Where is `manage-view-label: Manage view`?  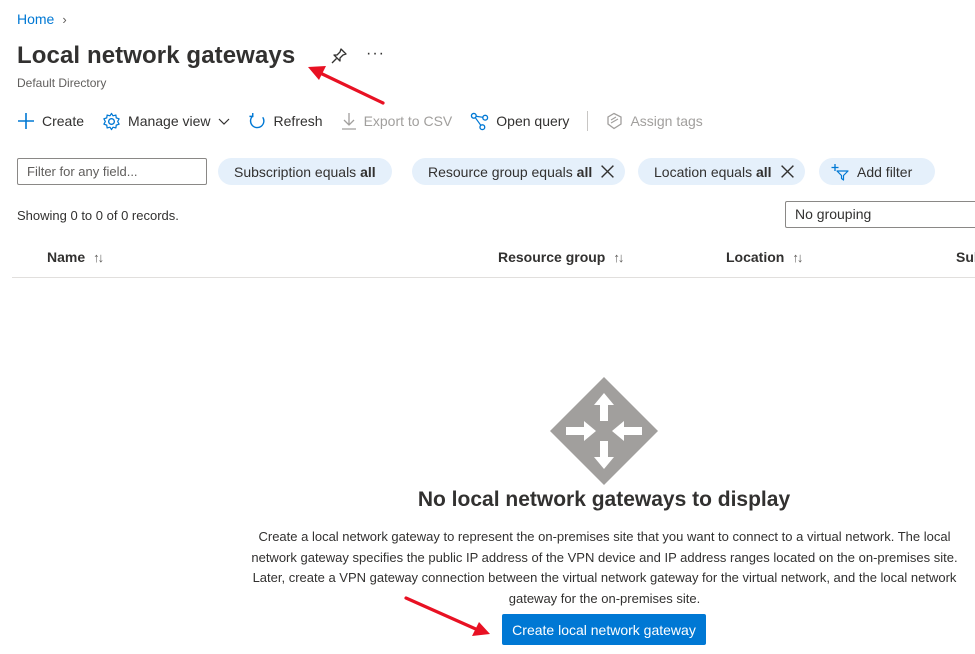
manage-view-label: Manage view is located at coordinates (169, 121).